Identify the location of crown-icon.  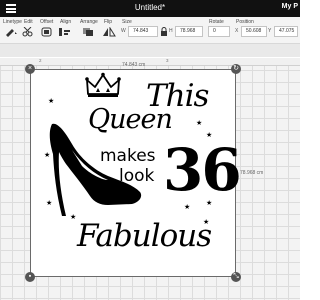
(103, 84).